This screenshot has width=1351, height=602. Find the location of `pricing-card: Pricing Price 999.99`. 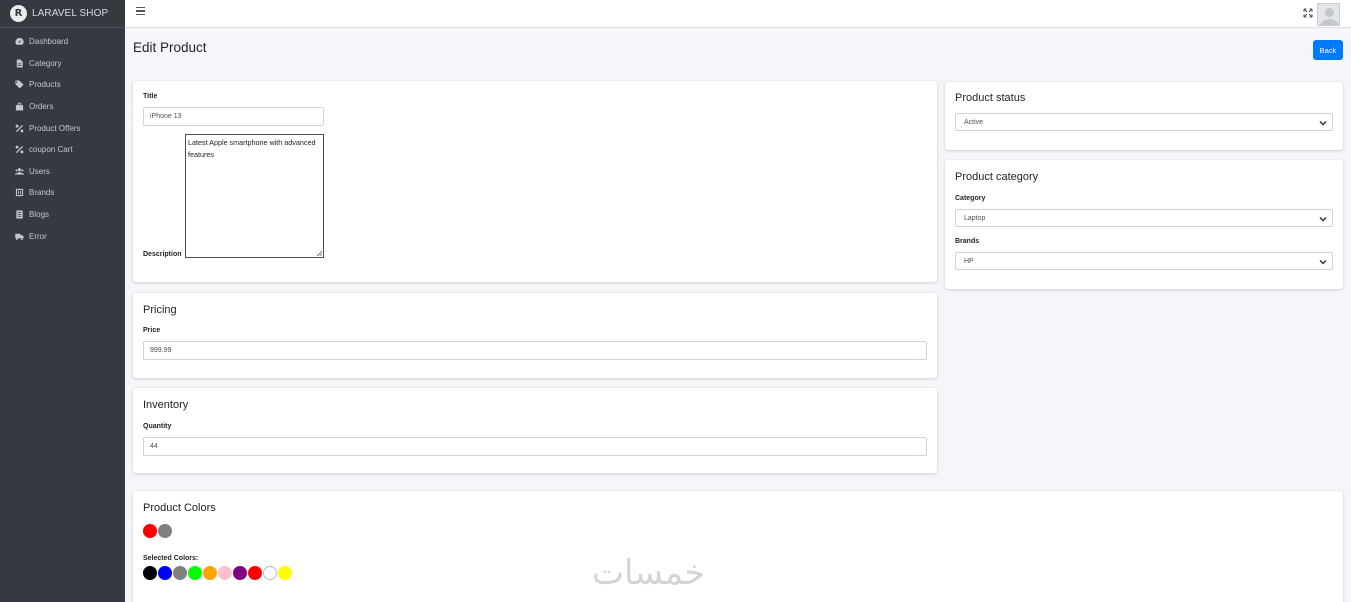

pricing-card: Pricing Price 999.99 is located at coordinates (535, 335).